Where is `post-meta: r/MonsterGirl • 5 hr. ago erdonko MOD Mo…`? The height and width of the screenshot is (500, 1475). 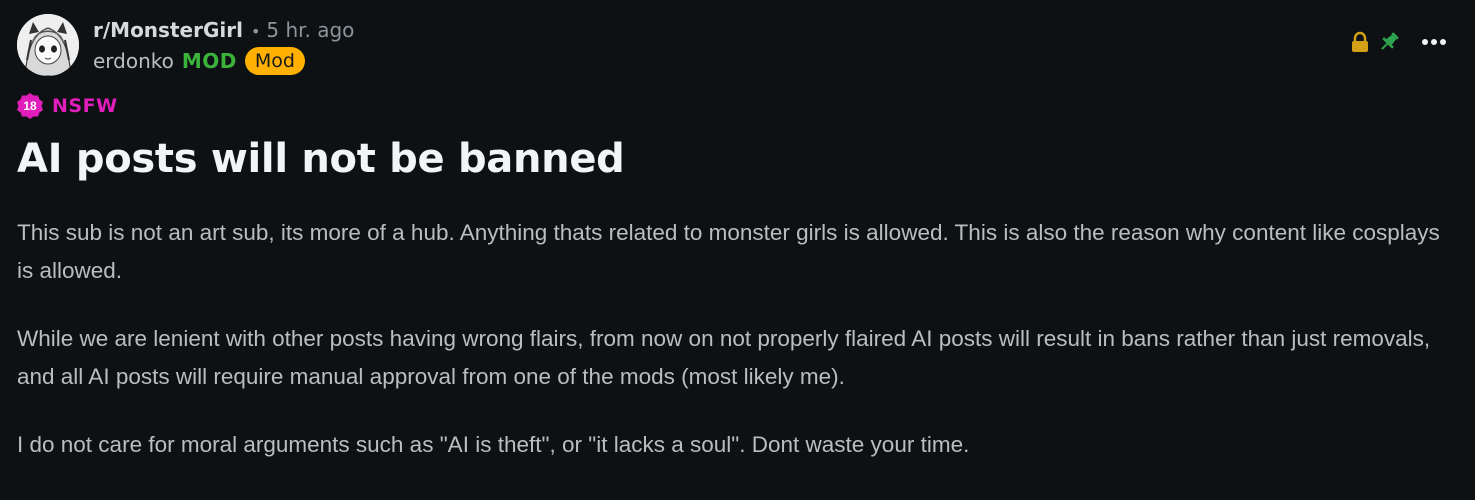
post-meta: r/MonsterGirl • 5 hr. ago erdonko MOD Mo… is located at coordinates (223, 45).